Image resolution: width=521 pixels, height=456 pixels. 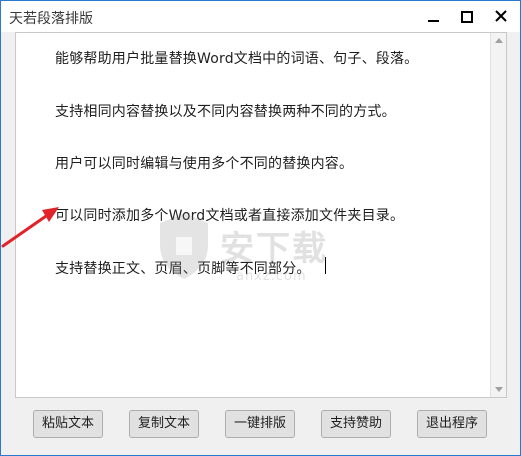 What do you see at coordinates (230, 216) in the screenshot?
I see `editor-line: 可以同时添加多个Word文档或者直接添加文件夹目录。` at bounding box center [230, 216].